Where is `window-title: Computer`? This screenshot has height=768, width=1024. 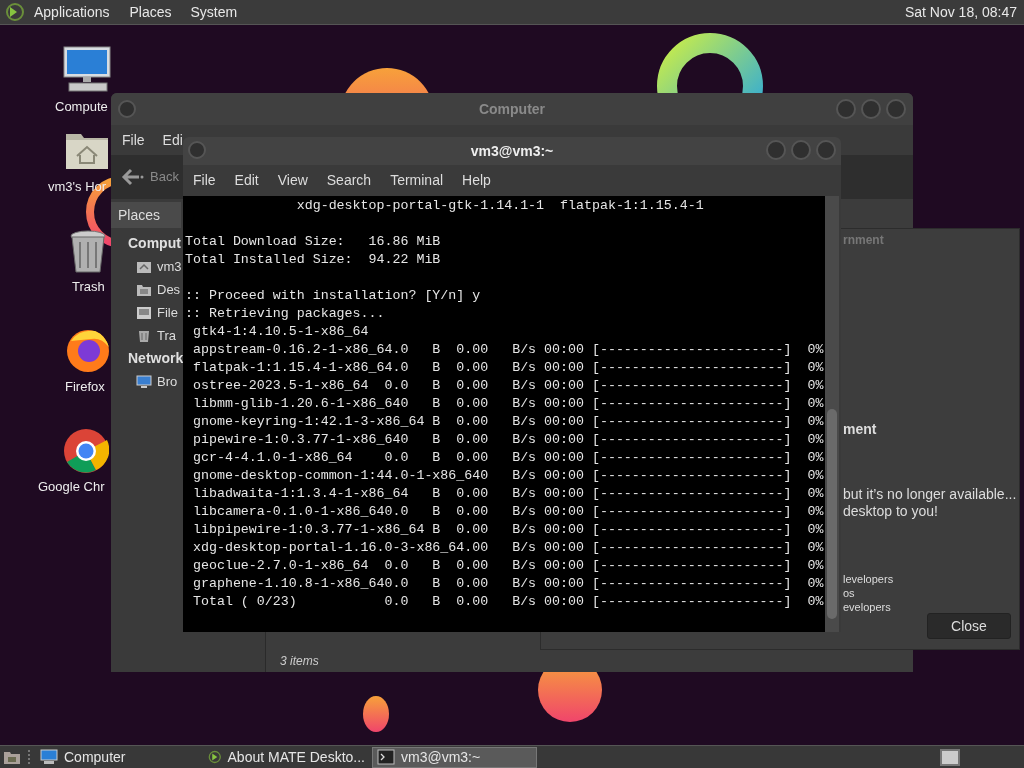
window-title: Computer is located at coordinates (512, 109).